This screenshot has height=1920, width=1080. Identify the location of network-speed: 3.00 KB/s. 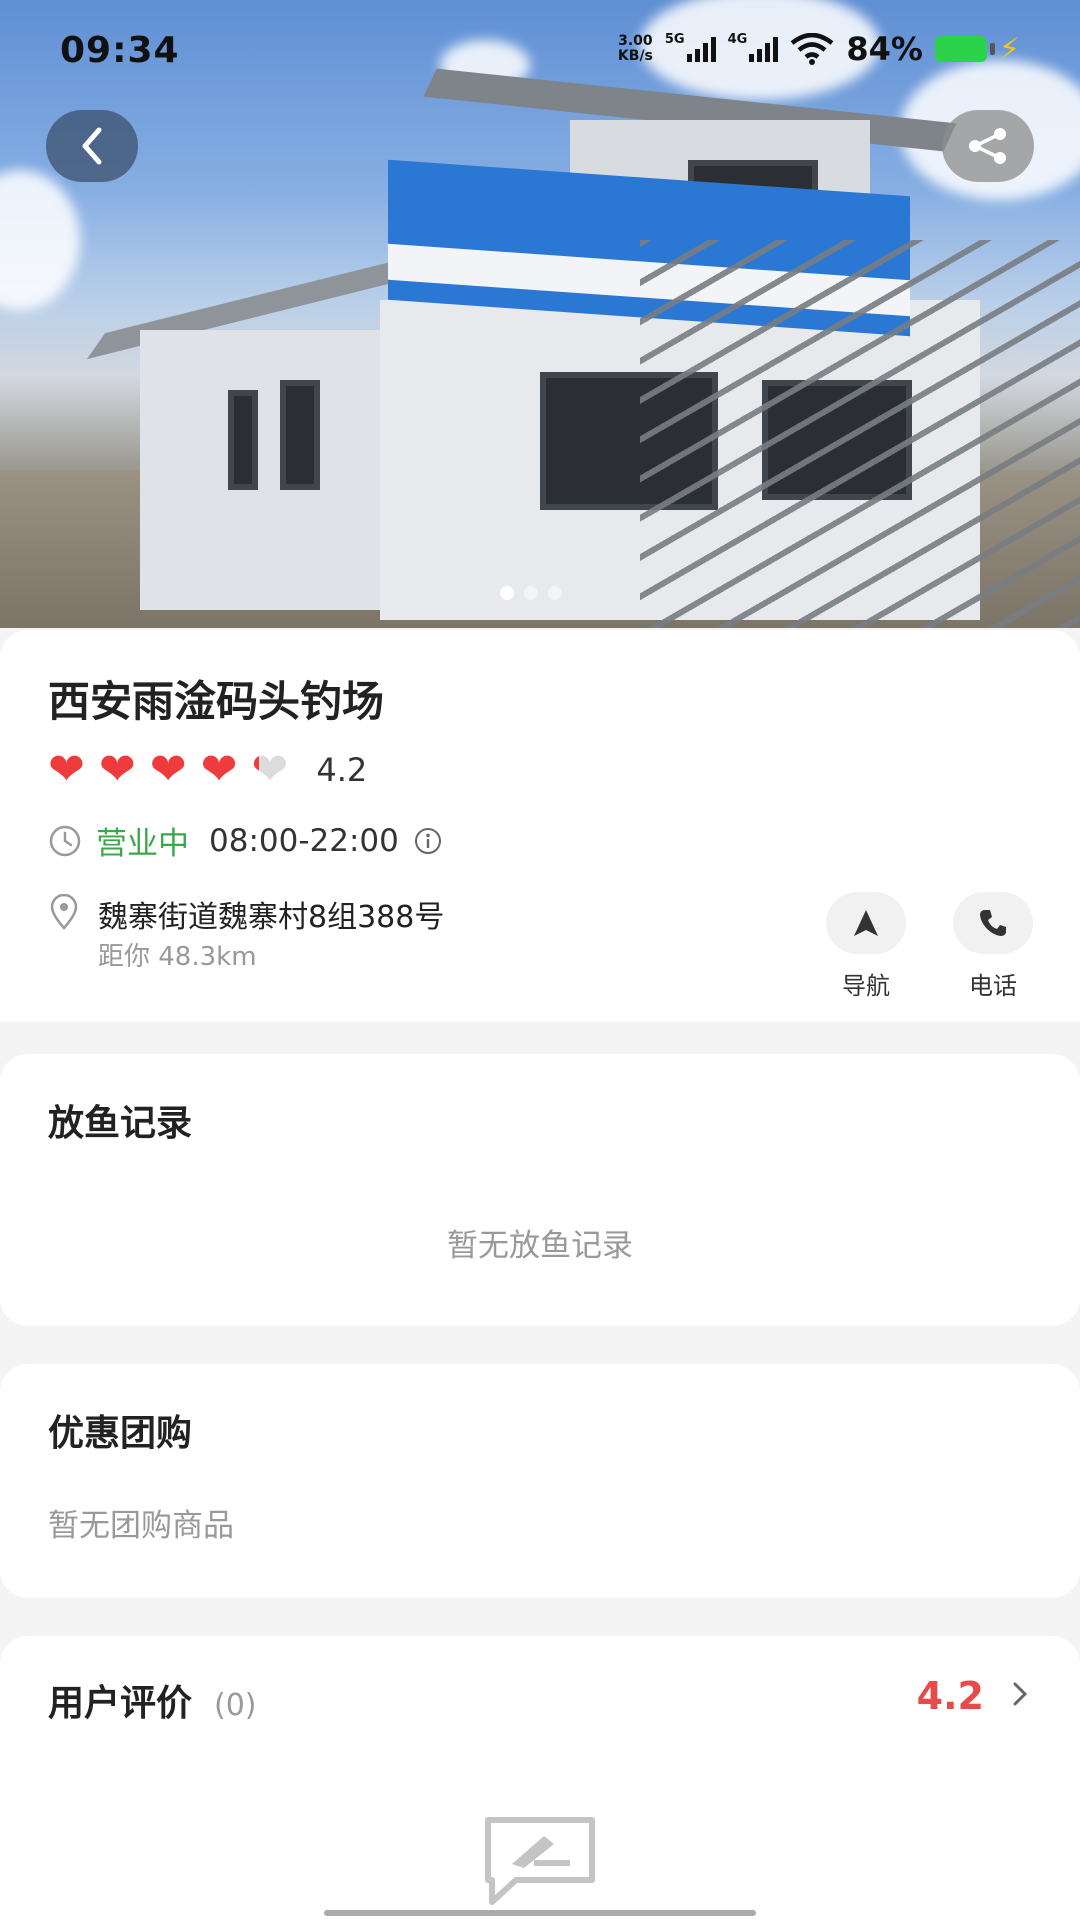
(635, 49).